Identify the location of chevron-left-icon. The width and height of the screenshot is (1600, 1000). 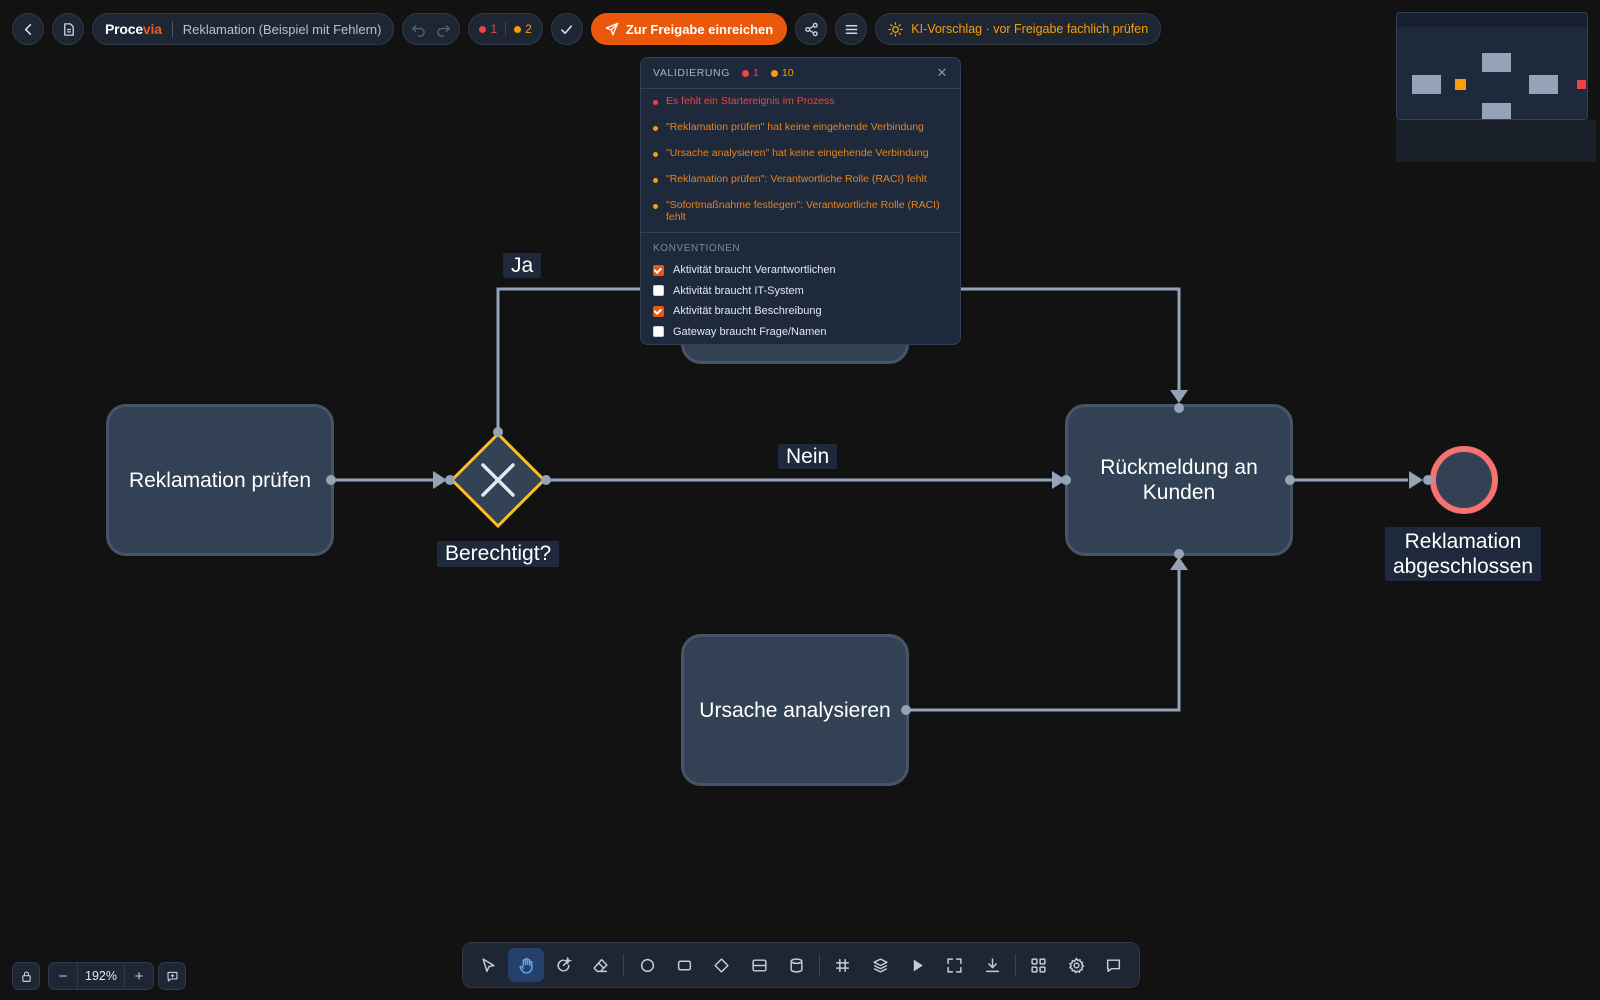
(27, 29).